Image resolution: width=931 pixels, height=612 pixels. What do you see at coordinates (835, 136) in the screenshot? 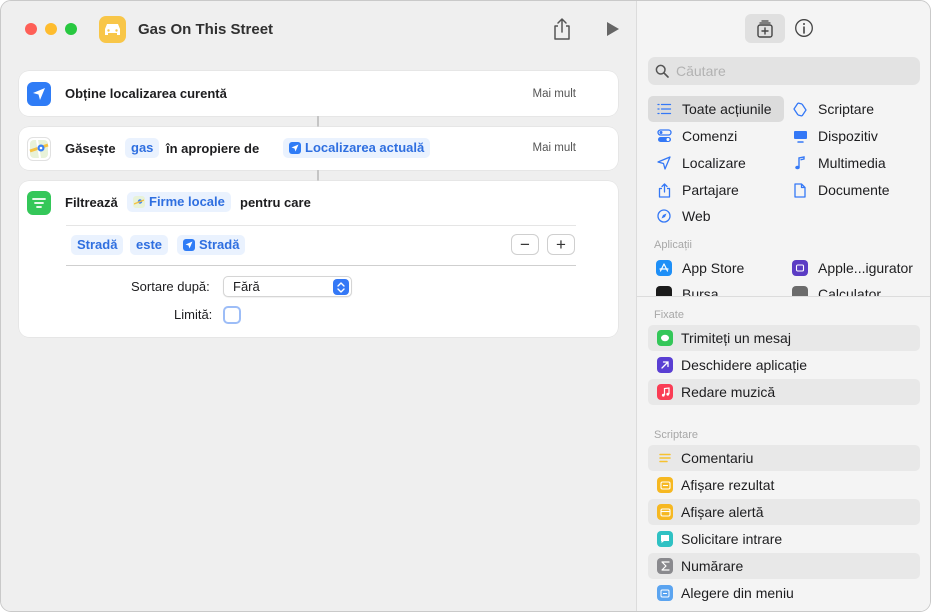
I see `category-device: Dispozitiv` at bounding box center [835, 136].